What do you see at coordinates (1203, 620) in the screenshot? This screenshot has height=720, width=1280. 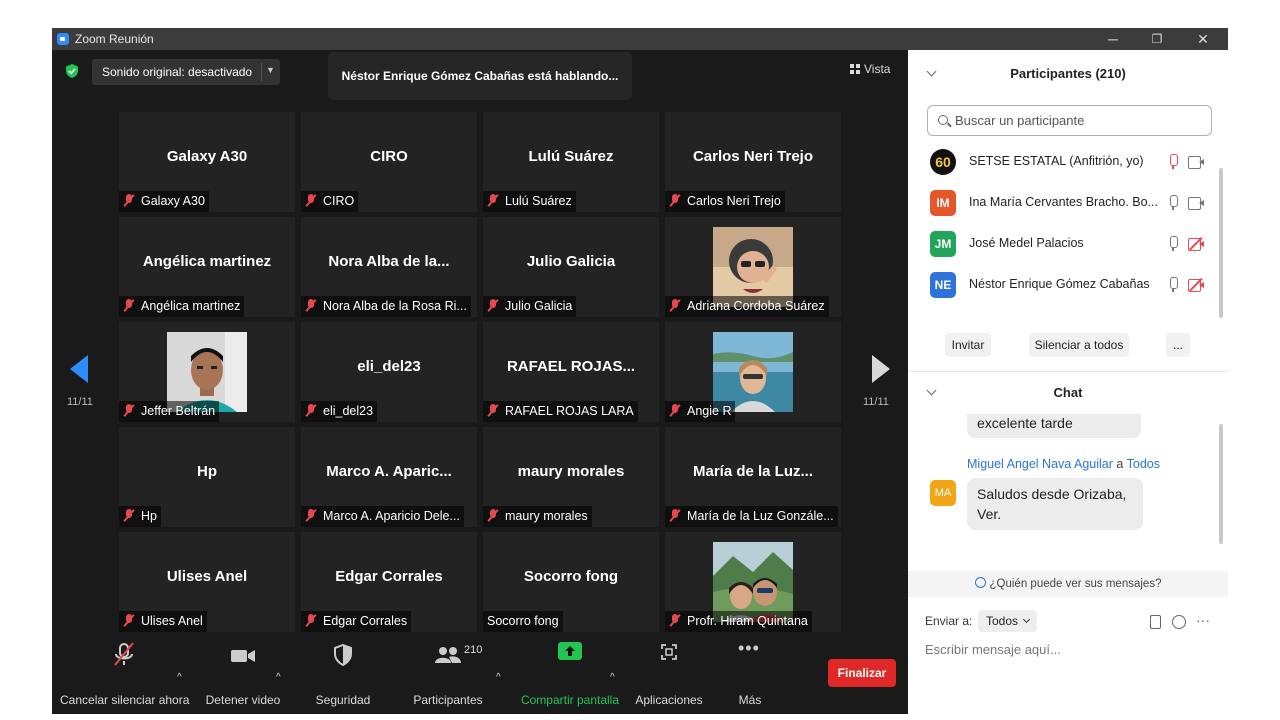 I see `more-dots-icon: ···` at bounding box center [1203, 620].